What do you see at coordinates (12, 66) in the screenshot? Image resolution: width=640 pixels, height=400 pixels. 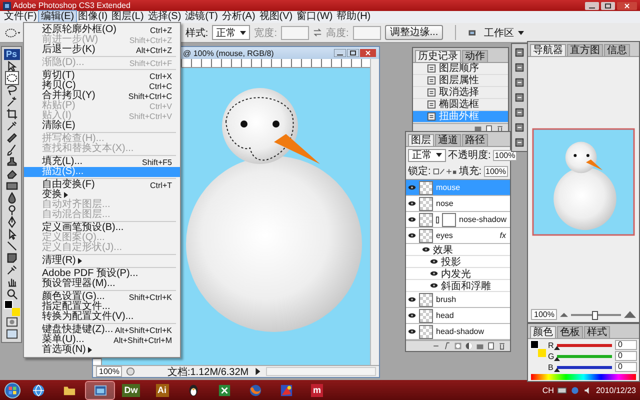 I see `arrow-icon` at bounding box center [12, 66].